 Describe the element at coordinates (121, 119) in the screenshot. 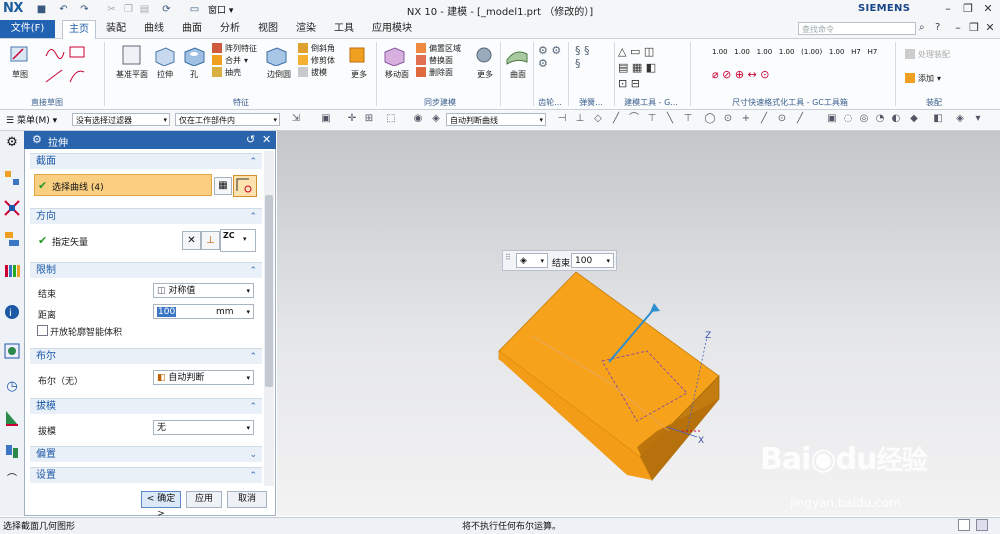

I see `type-filter-dropdown: 没有选择过滤器 ▾` at that location.